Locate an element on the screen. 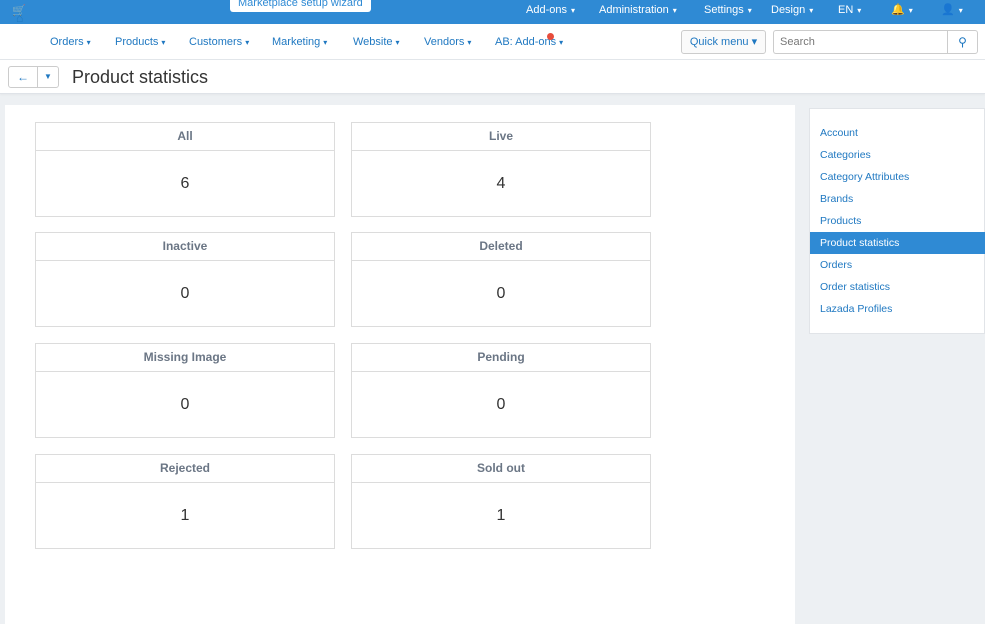 This screenshot has width=985, height=624. sidebar-item-categories: Categories is located at coordinates (897, 155).